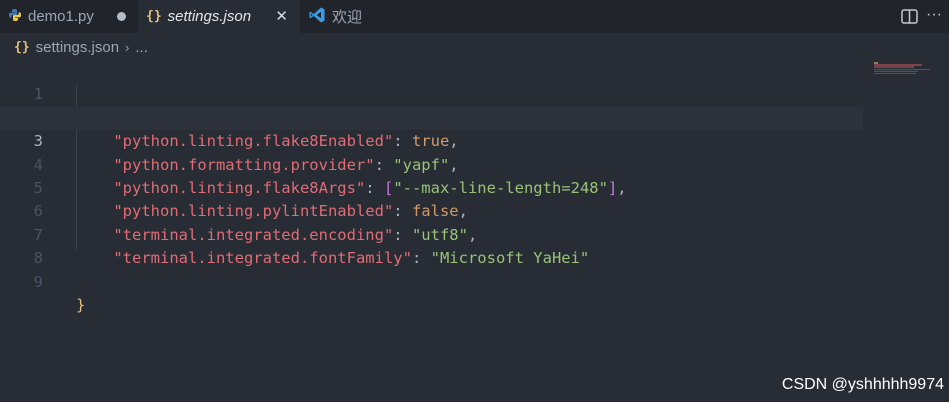 This screenshot has height=402, width=949. What do you see at coordinates (121, 16) in the screenshot?
I see `unsaved-dot-icon` at bounding box center [121, 16].